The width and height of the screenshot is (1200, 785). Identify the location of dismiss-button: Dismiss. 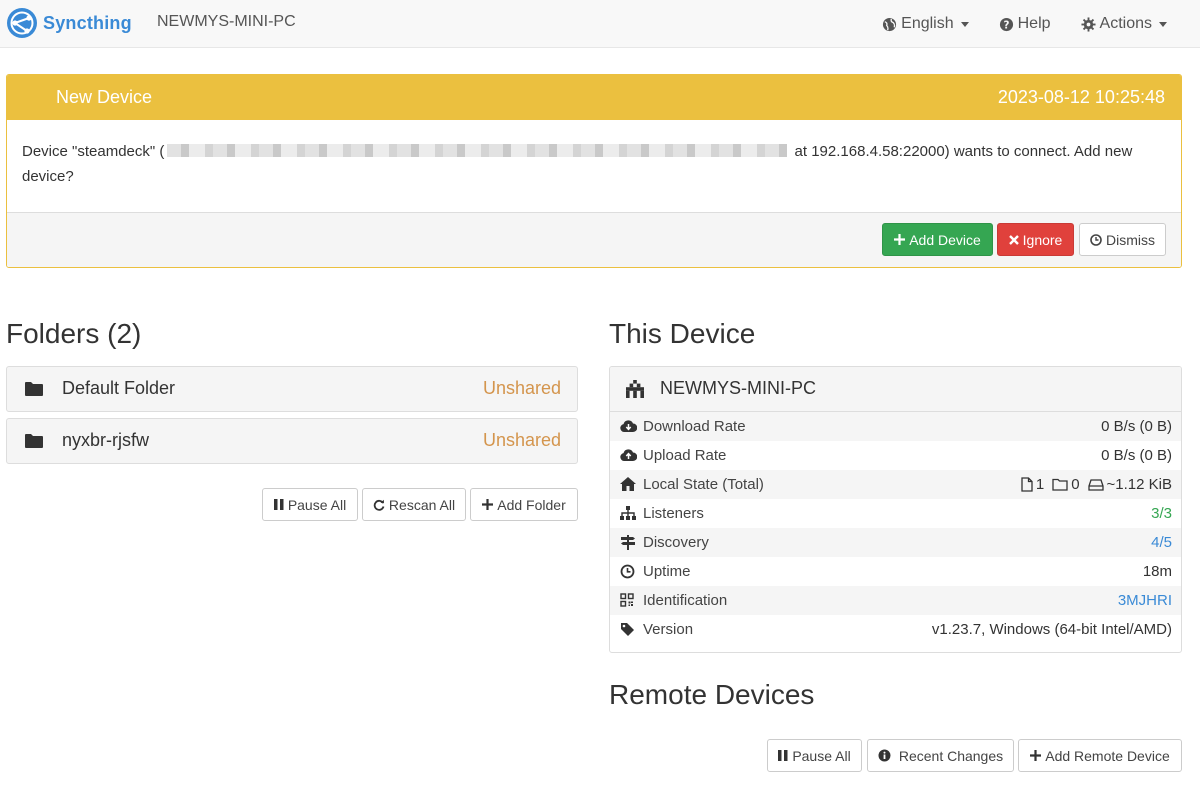
(1122, 239).